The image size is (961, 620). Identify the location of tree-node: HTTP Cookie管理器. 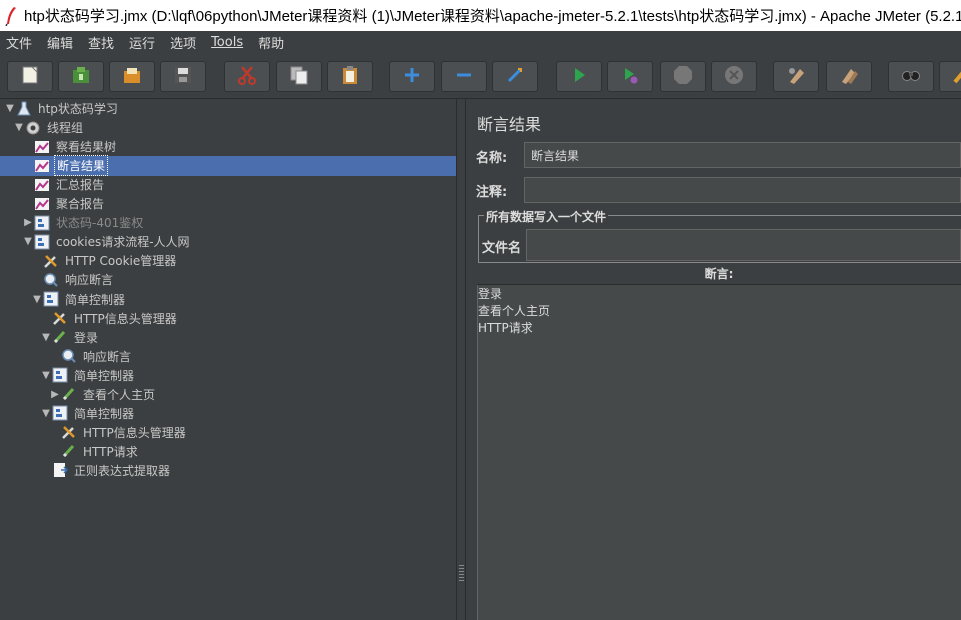
(104, 260).